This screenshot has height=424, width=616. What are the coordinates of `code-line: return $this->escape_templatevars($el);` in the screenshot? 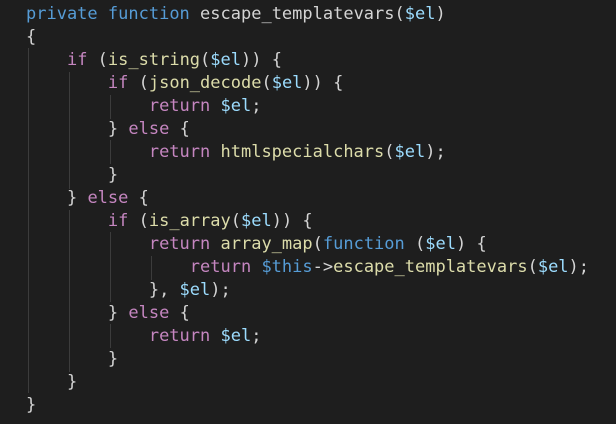 It's located at (307, 267).